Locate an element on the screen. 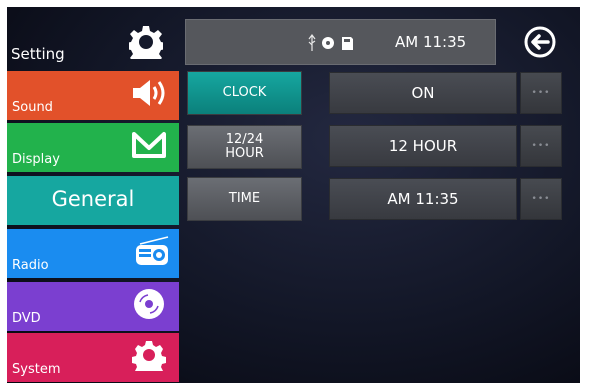  page-title: Setting is located at coordinates (38, 54).